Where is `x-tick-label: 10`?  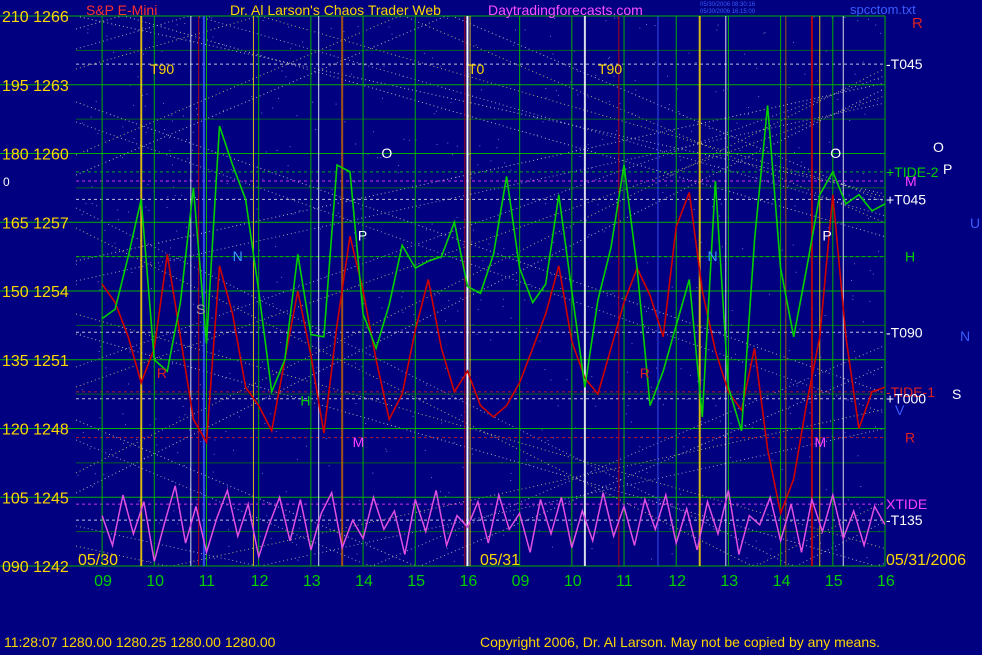
x-tick-label: 10 is located at coordinates (573, 581).